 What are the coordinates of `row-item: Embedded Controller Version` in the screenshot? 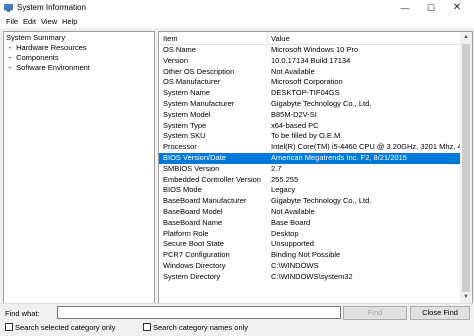 It's located at (212, 179).